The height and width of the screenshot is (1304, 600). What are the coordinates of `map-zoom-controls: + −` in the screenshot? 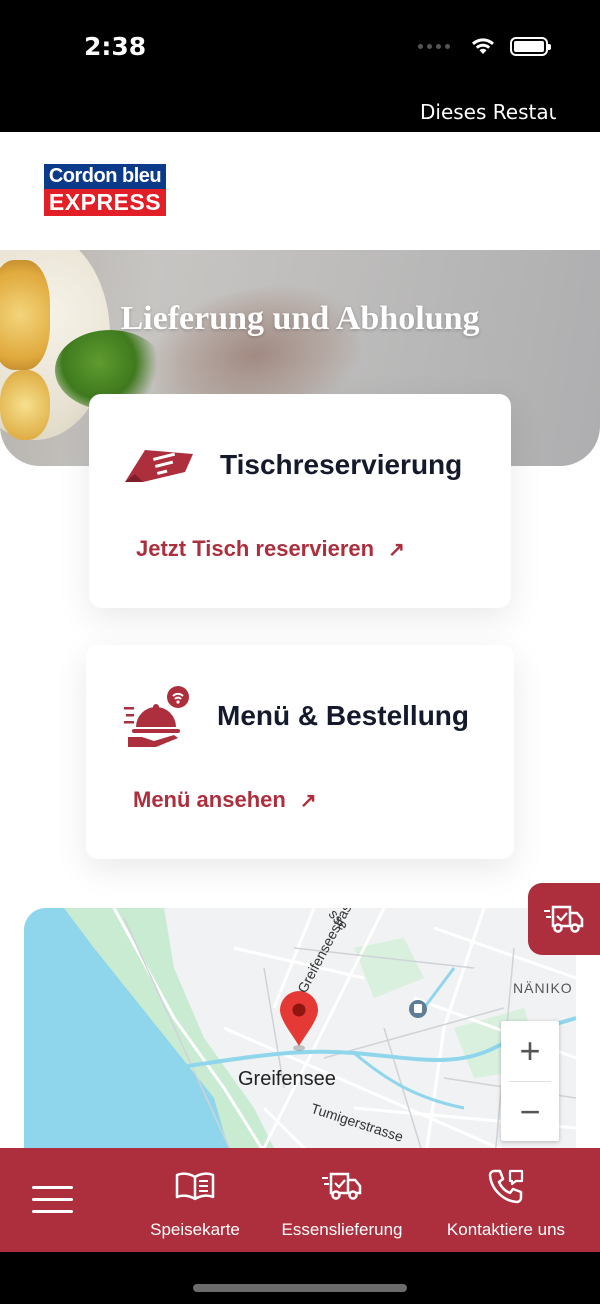 It's located at (530, 1081).